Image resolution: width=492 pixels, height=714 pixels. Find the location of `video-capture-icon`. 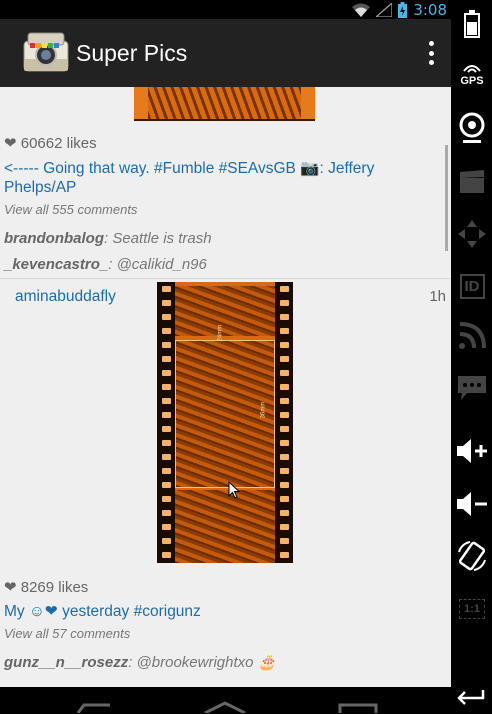

video-capture-icon is located at coordinates (472, 182).